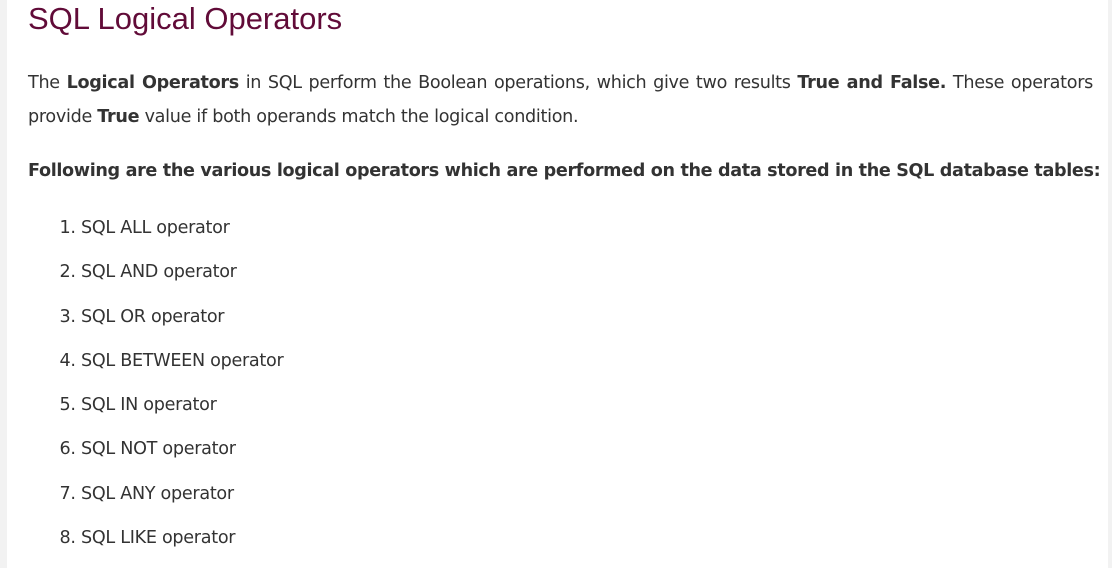 The height and width of the screenshot is (568, 1112). Describe the element at coordinates (182, 499) in the screenshot. I see `list-item: SQL ANY operator` at that location.